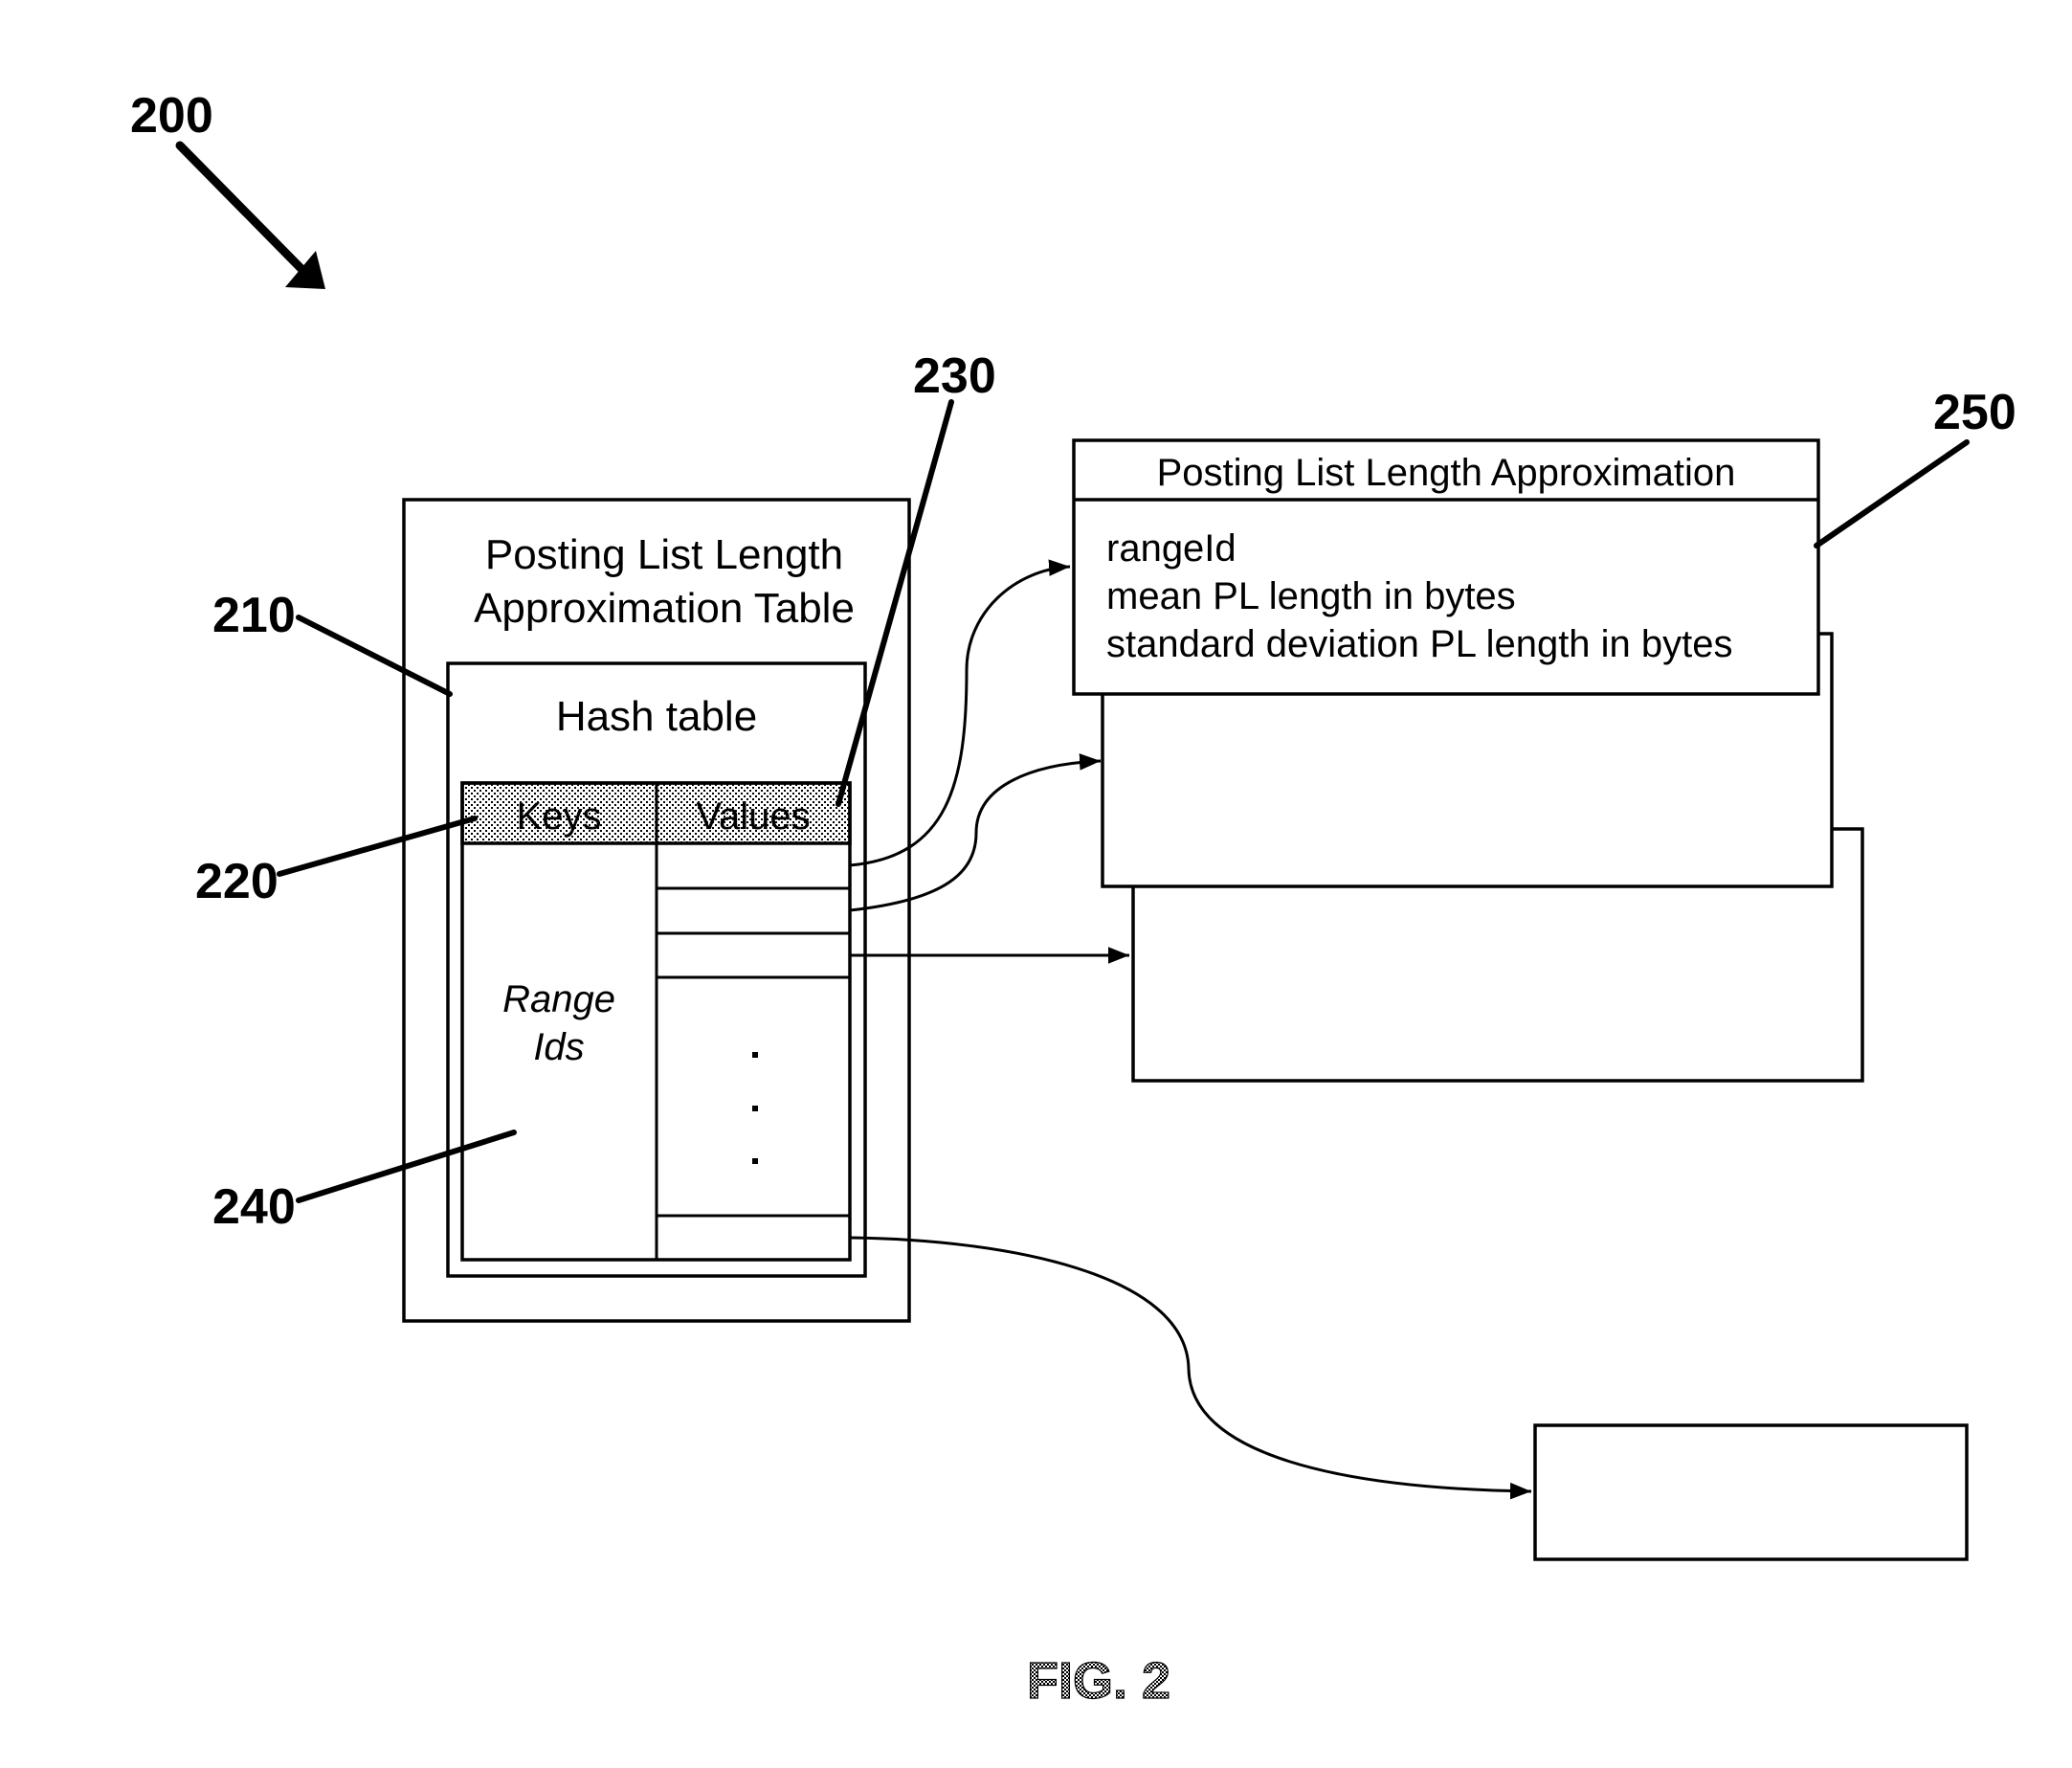 The width and height of the screenshot is (2072, 1768). Describe the element at coordinates (664, 554) in the screenshot. I see `approximation-table-title-line1: Posting List Length` at that location.